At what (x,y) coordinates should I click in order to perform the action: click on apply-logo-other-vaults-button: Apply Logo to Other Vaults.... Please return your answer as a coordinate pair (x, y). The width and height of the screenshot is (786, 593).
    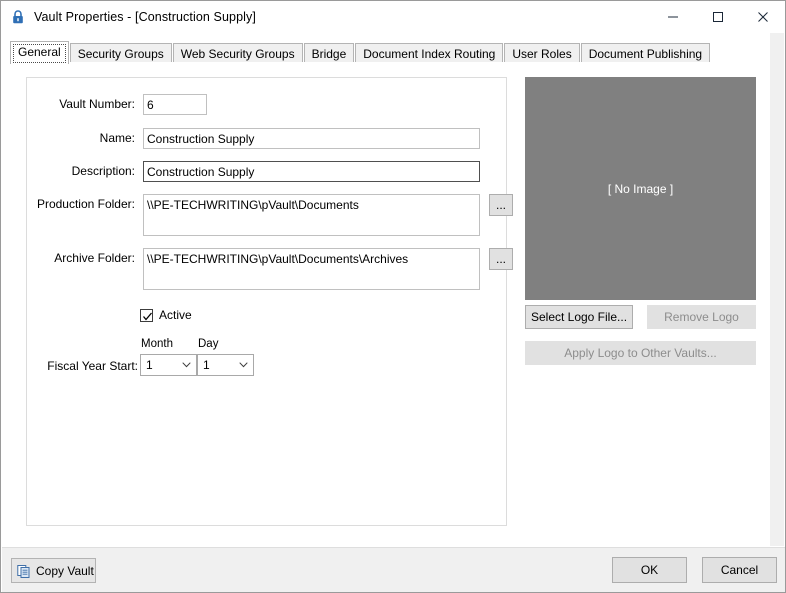
    Looking at the image, I should click on (640, 353).